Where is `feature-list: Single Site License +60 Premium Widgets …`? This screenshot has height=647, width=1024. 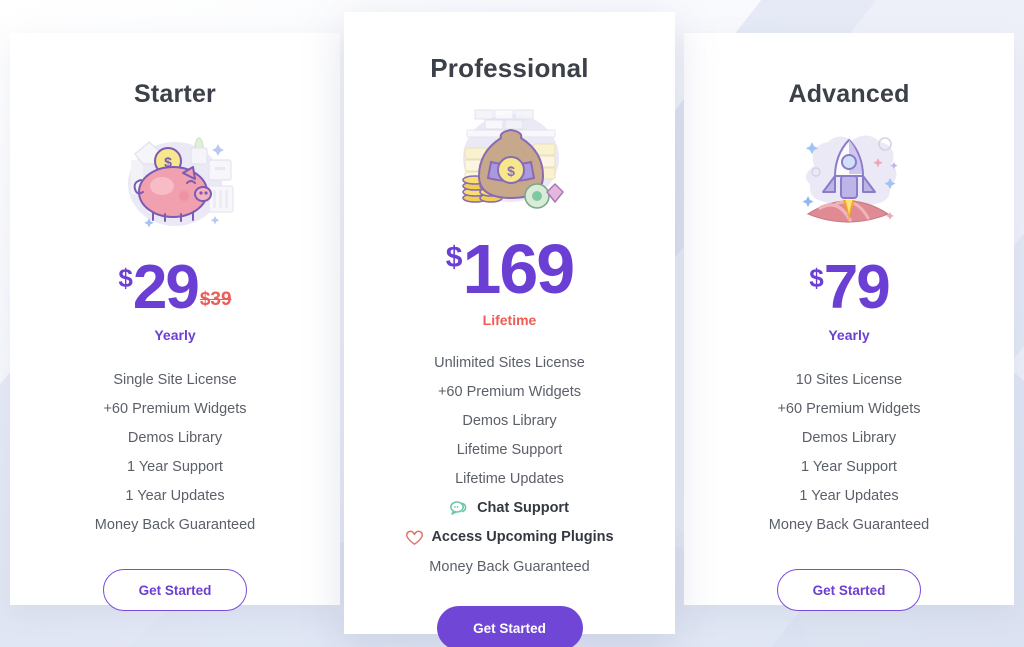 feature-list: Single Site License +60 Premium Widgets … is located at coordinates (175, 452).